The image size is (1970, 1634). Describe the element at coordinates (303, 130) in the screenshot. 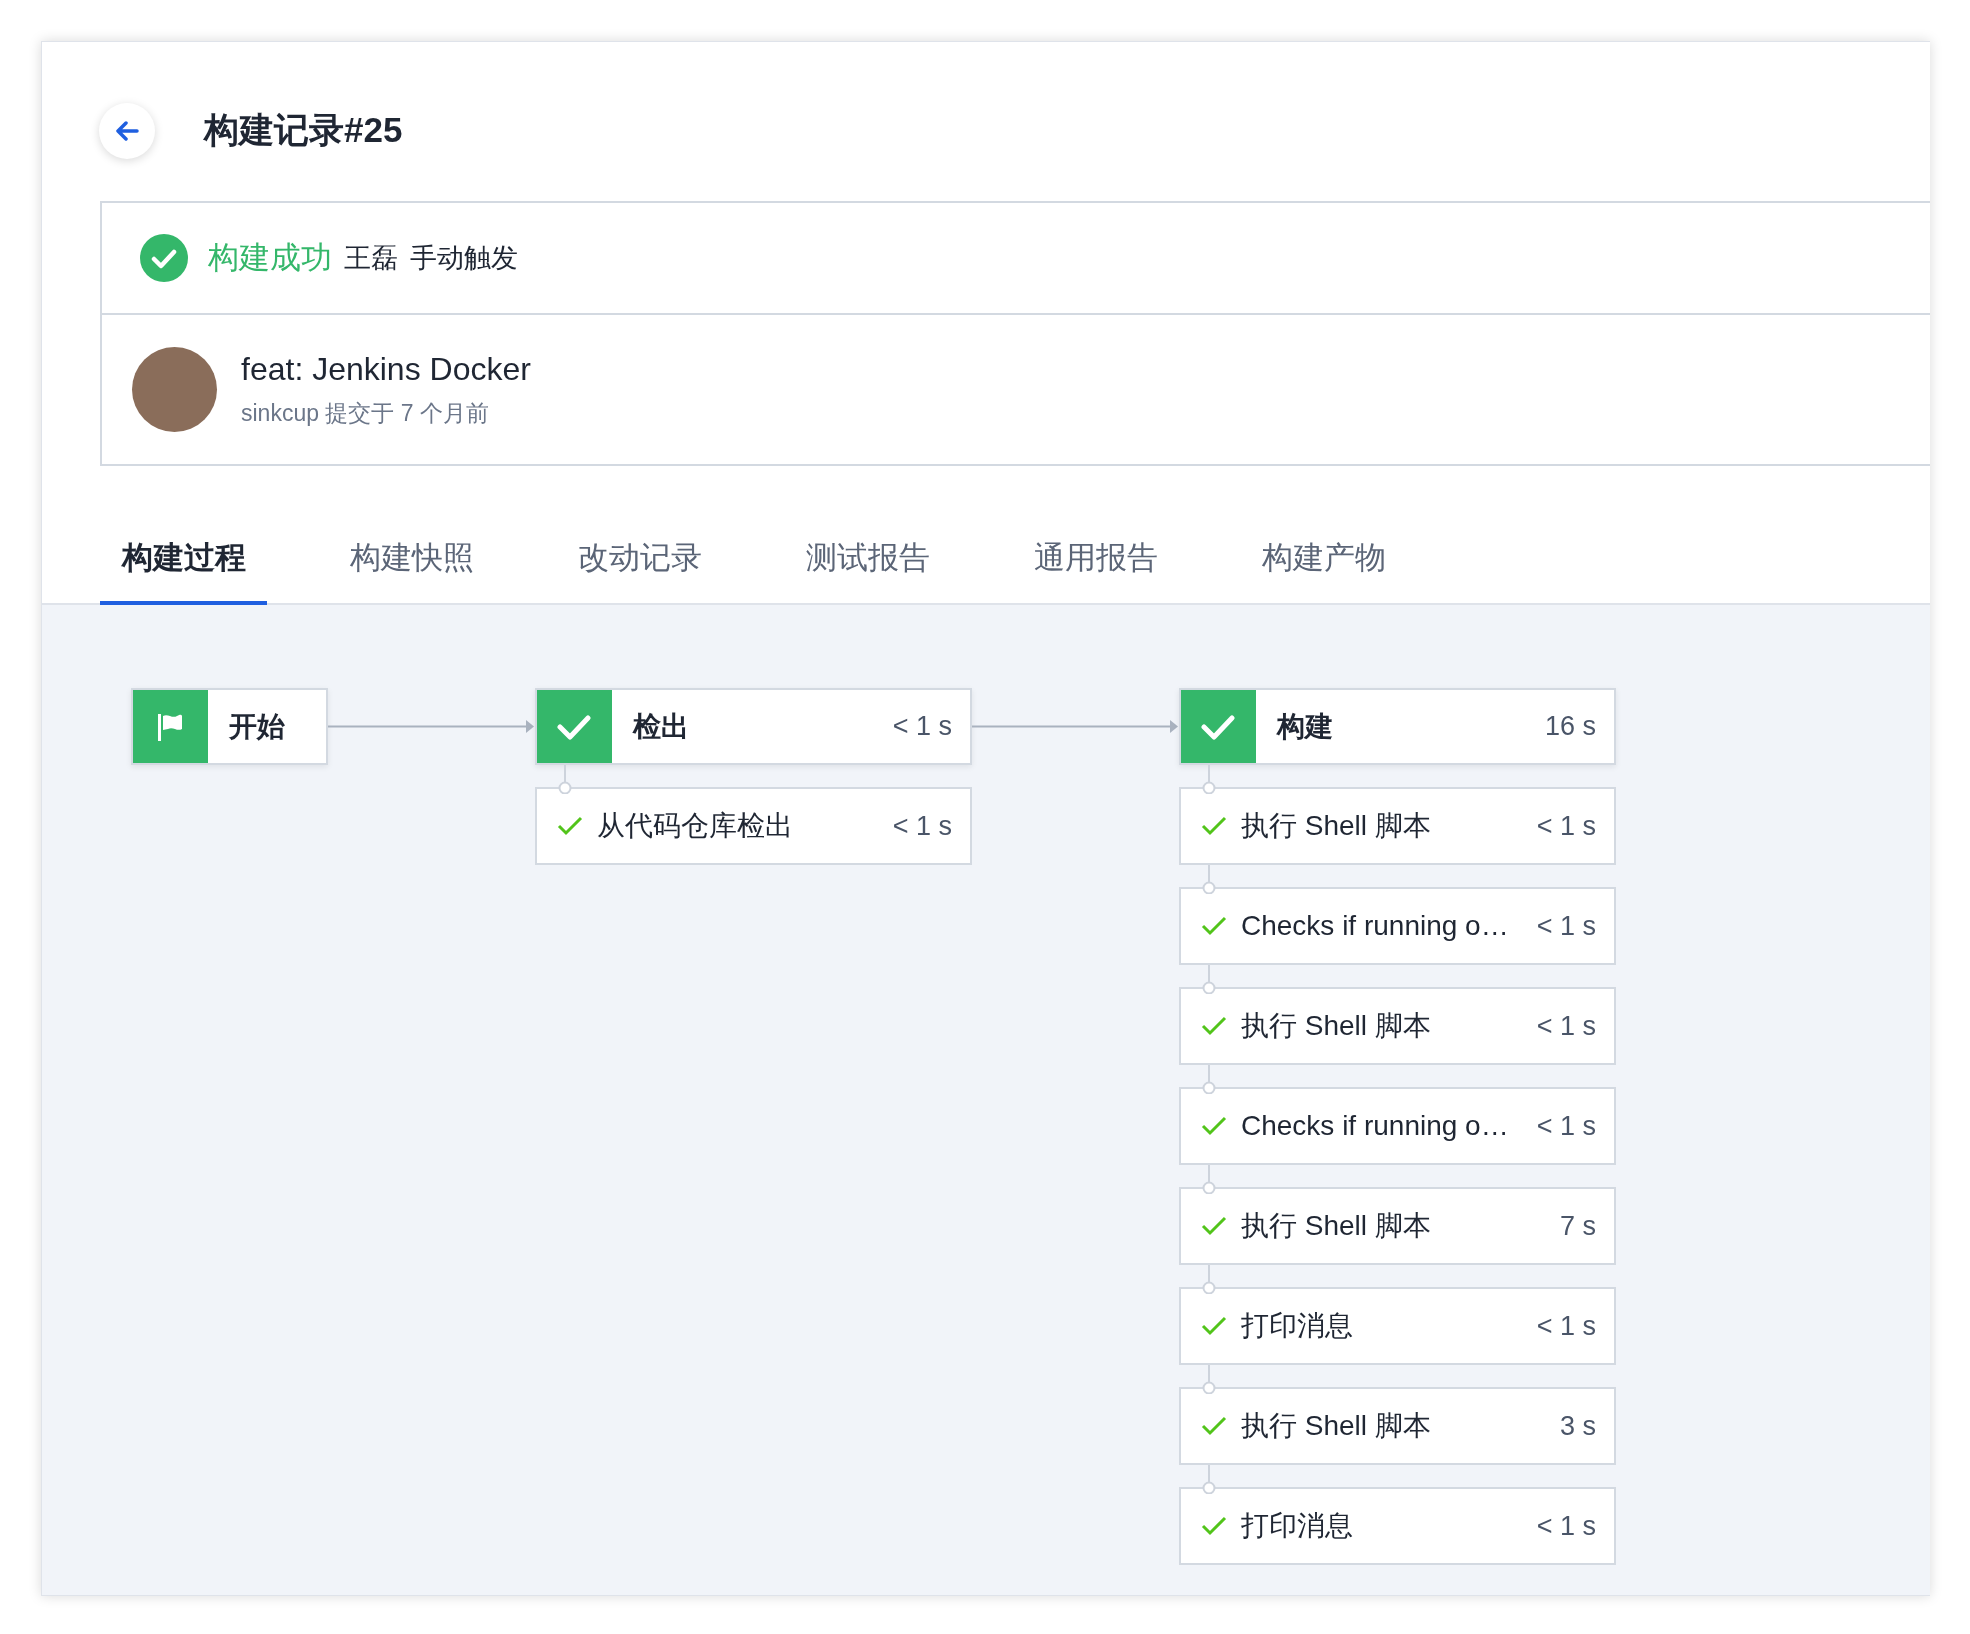

I see `page-title: 构建记录#25` at that location.